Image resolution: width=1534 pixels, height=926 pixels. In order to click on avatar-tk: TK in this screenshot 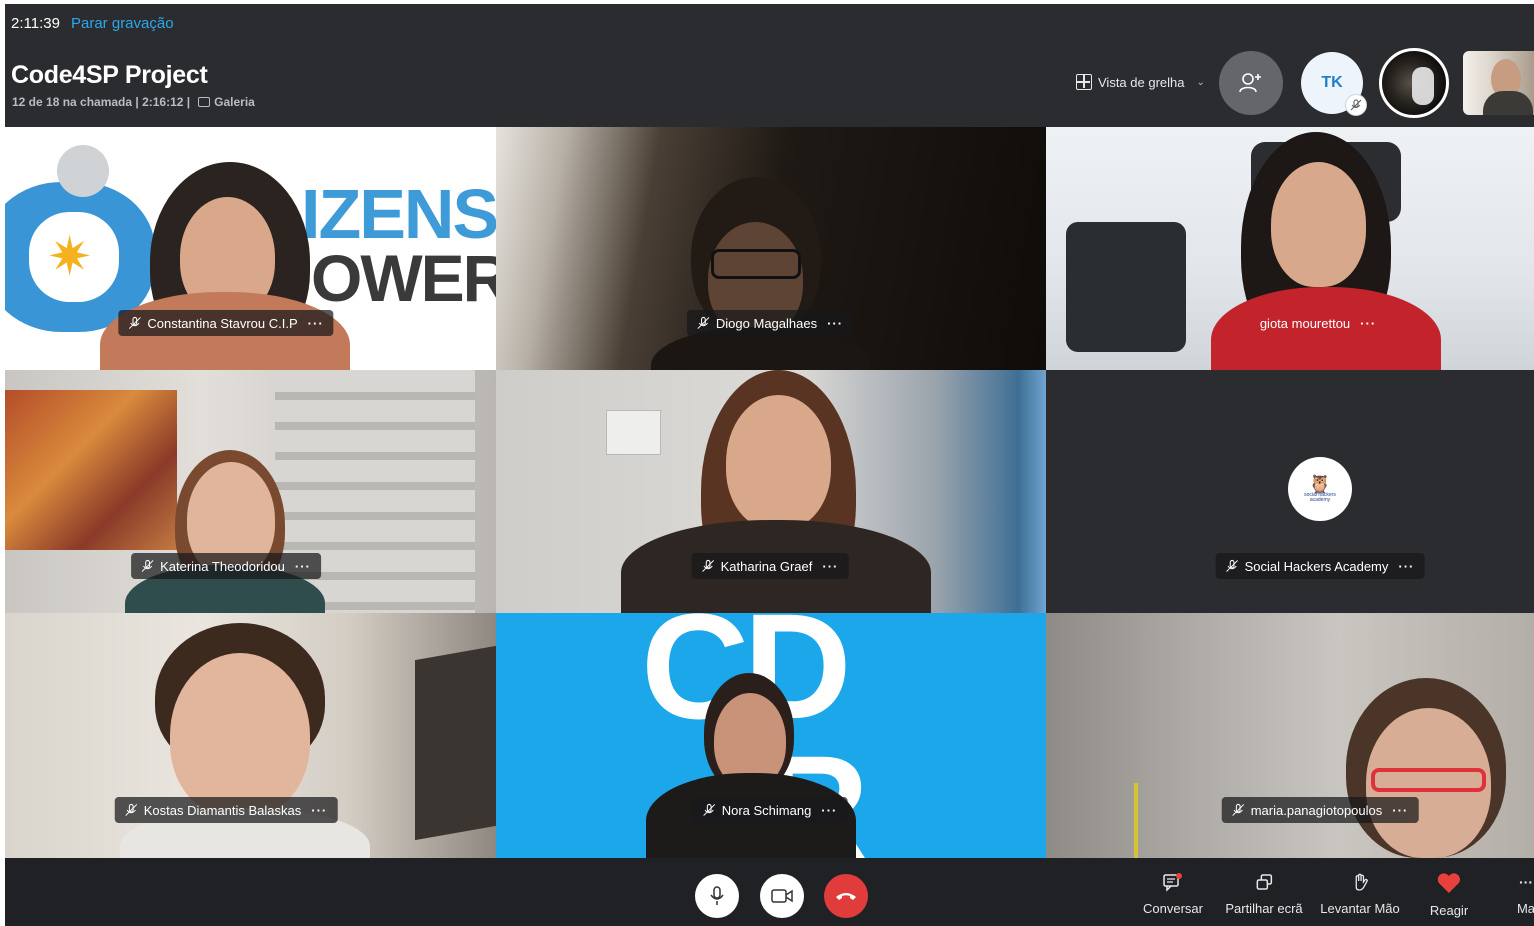, I will do `click(1334, 84)`.